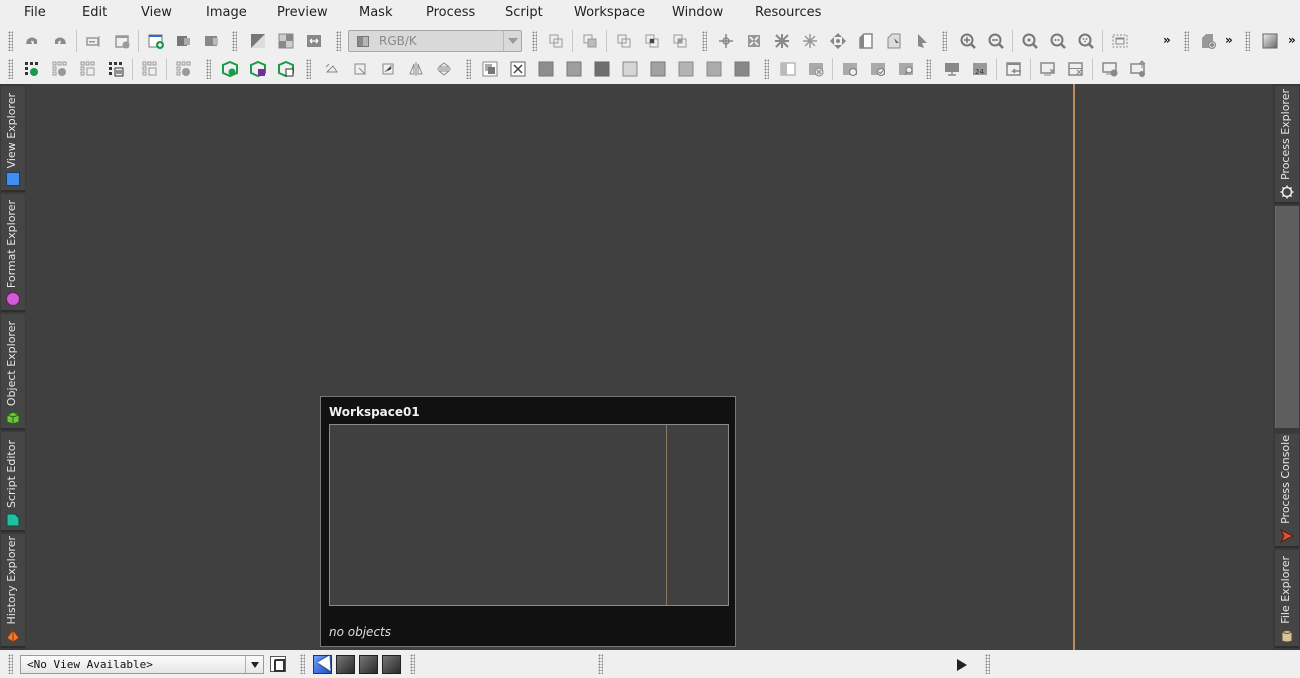 The height and width of the screenshot is (678, 1300). I want to click on screen-close-2-icon, so click(1076, 69).